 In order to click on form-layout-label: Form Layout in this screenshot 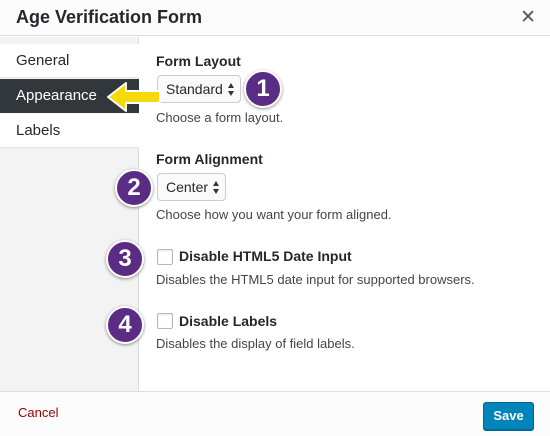, I will do `click(198, 61)`.